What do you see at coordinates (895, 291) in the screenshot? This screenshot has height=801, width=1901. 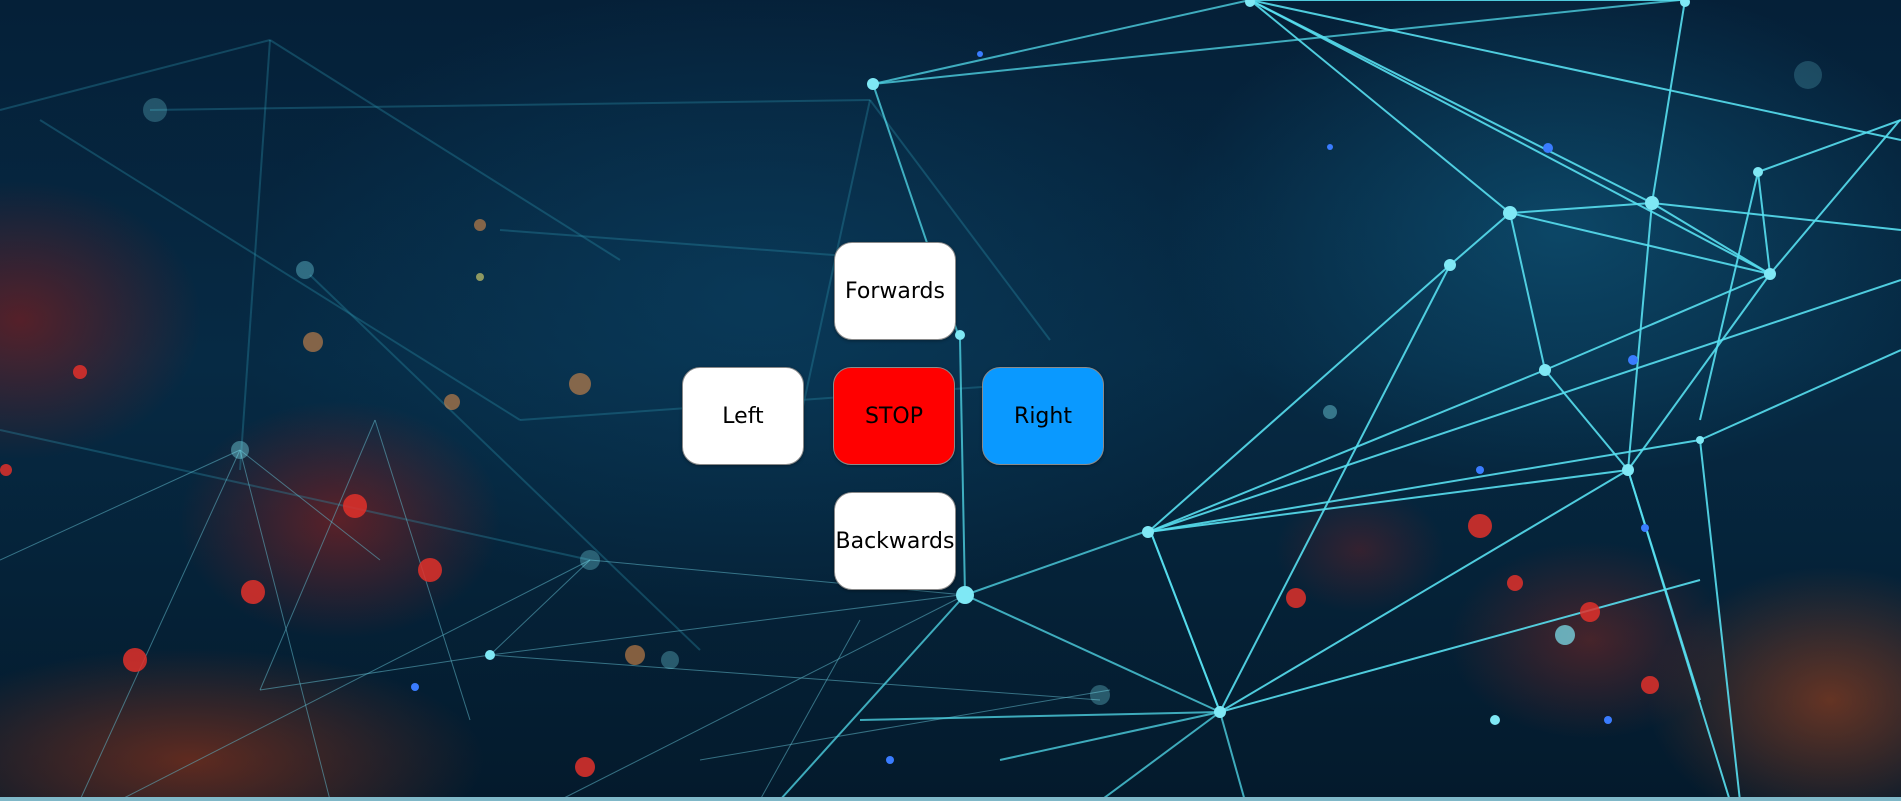 I see `forwards-button: Forwards` at bounding box center [895, 291].